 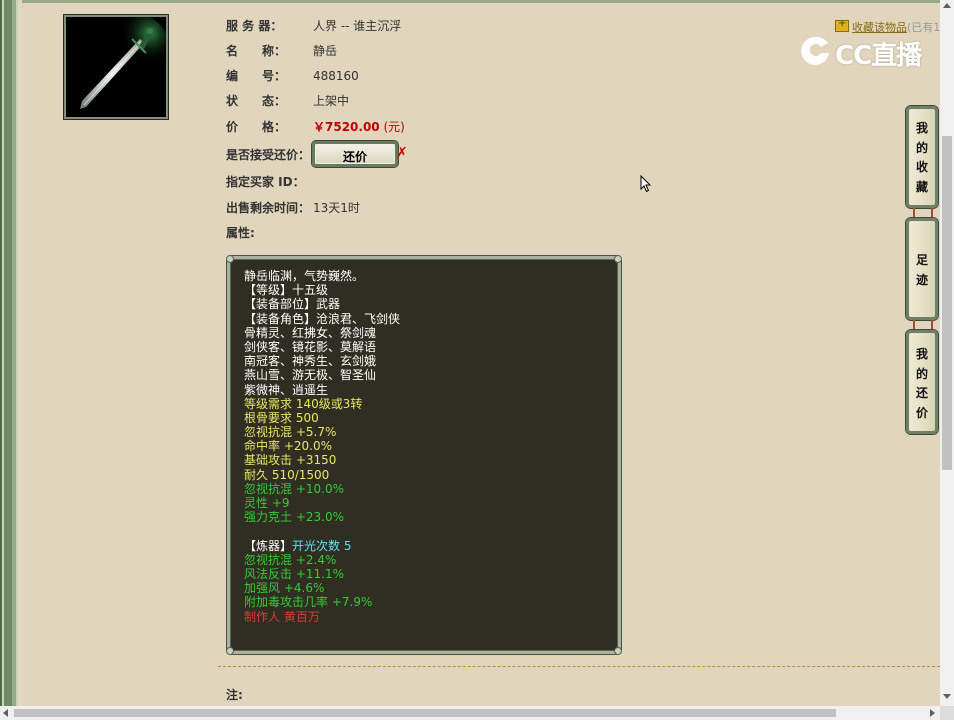 I want to click on attribute-line: 强力克土 +23.0%, so click(x=294, y=517).